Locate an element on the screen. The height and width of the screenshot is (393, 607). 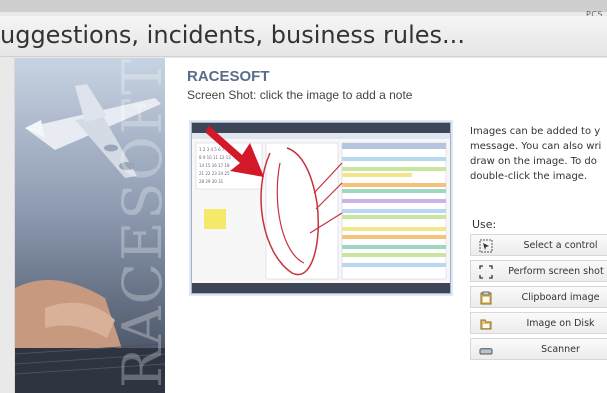
scanner-icon is located at coordinates (486, 351).